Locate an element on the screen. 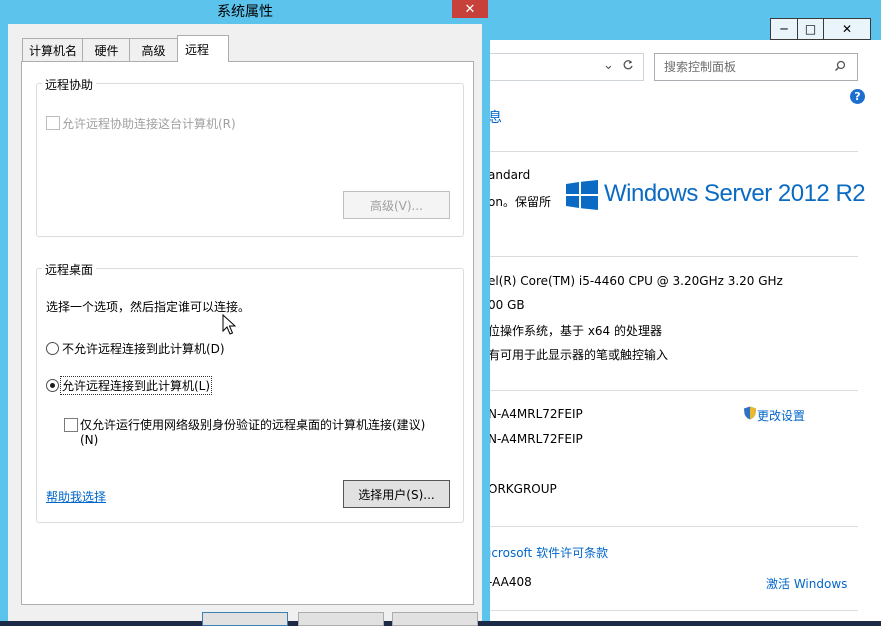 Image resolution: width=881 pixels, height=626 pixels. mouse-cursor-icon is located at coordinates (229, 326).